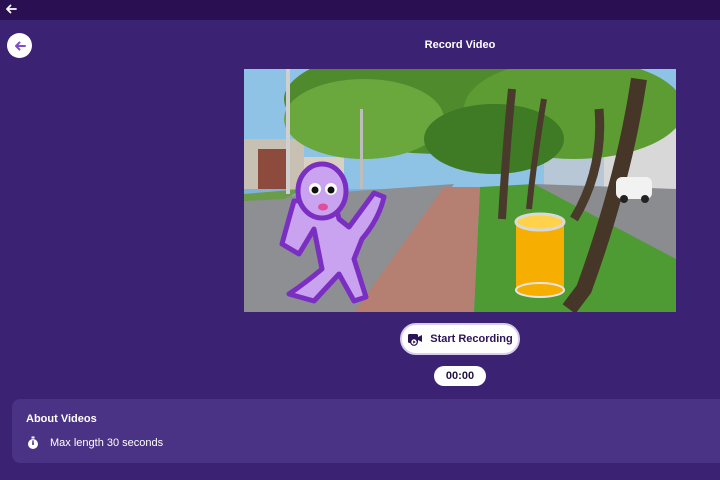  I want to click on recording-timer: 00:00, so click(460, 376).